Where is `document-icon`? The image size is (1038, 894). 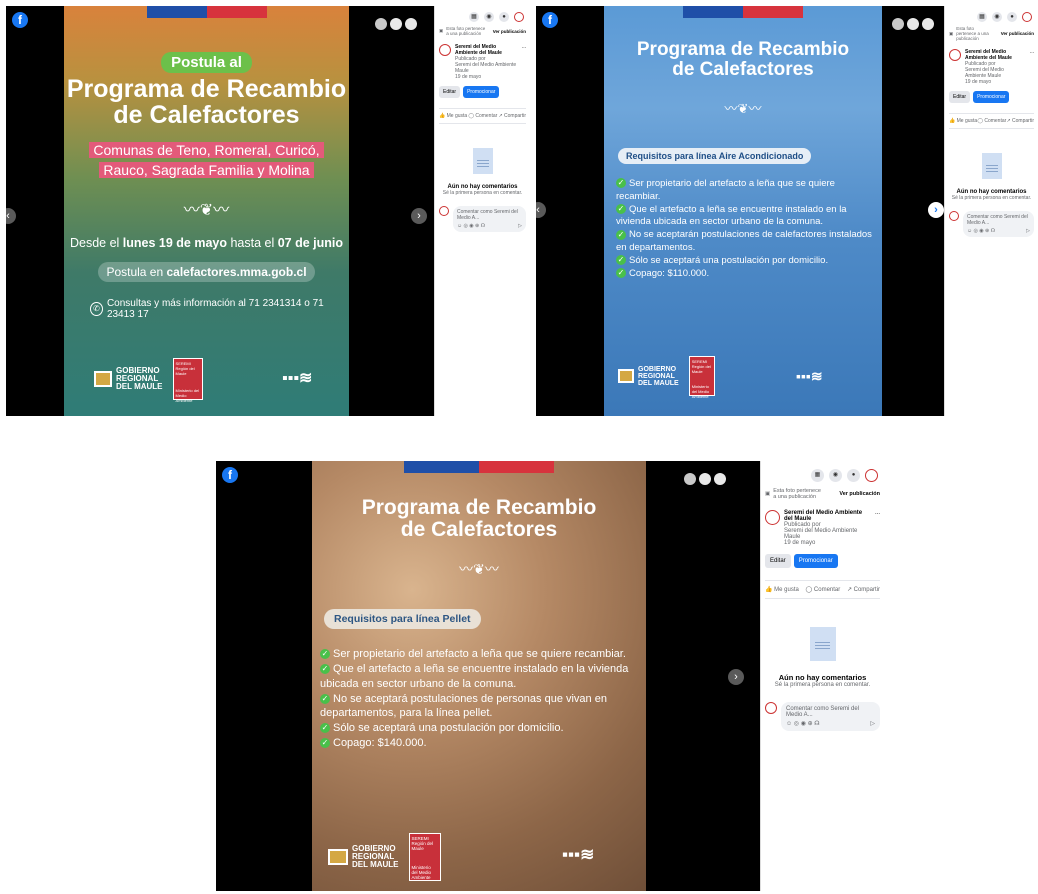 document-icon is located at coordinates (482, 161).